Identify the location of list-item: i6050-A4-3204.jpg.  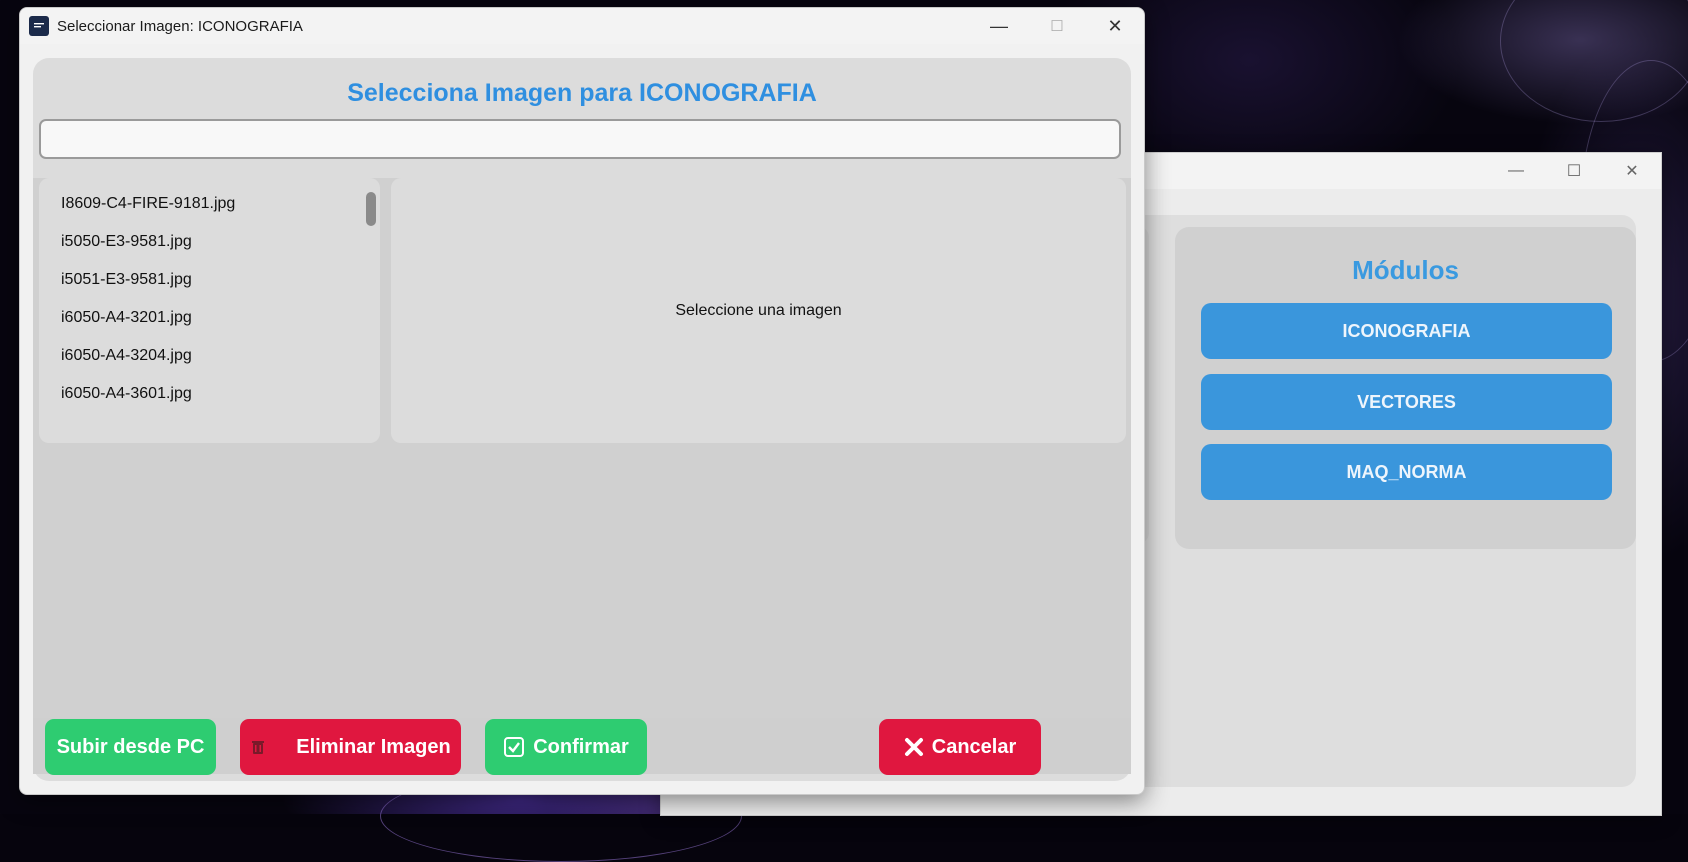
(126, 356).